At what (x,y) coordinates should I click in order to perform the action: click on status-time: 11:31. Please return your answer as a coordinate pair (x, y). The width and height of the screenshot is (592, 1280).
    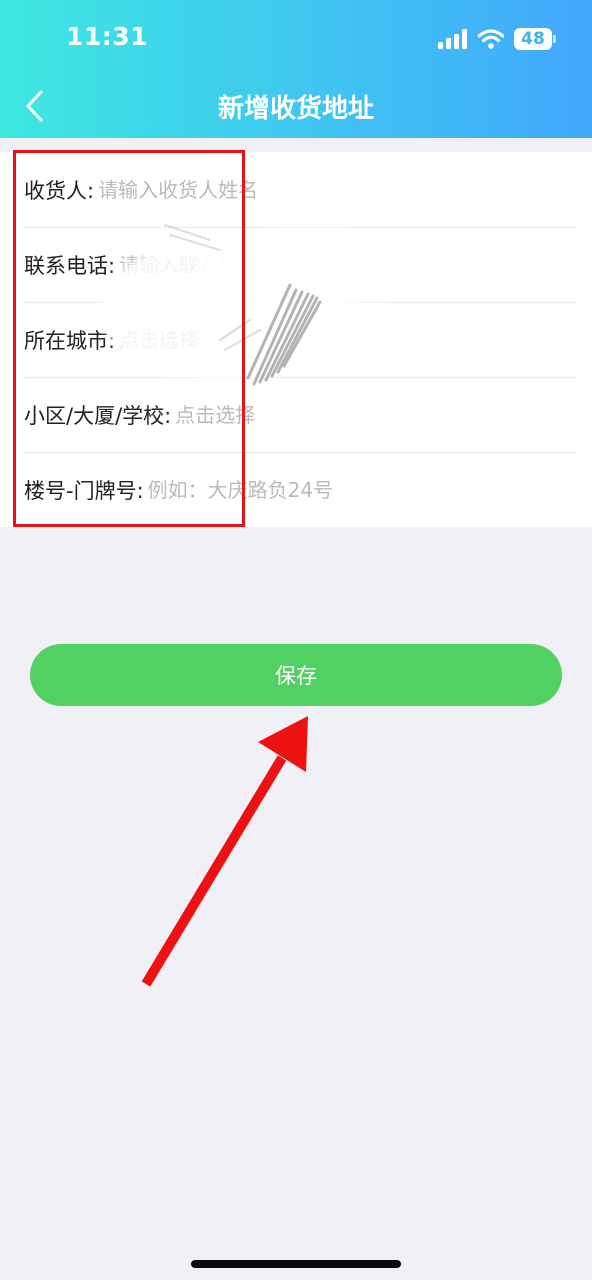
    Looking at the image, I should click on (107, 36).